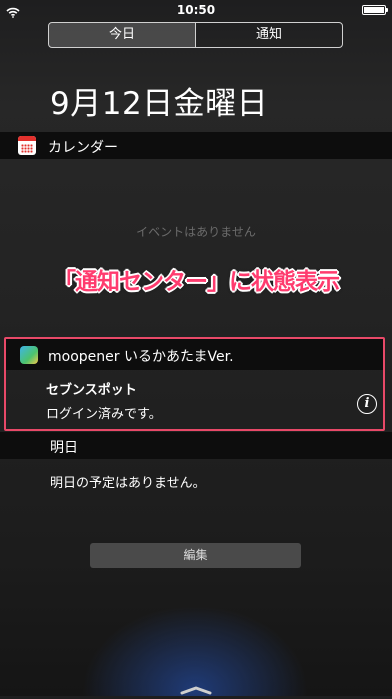  What do you see at coordinates (83, 148) in the screenshot?
I see `calendar-section-title: カレンダー` at bounding box center [83, 148].